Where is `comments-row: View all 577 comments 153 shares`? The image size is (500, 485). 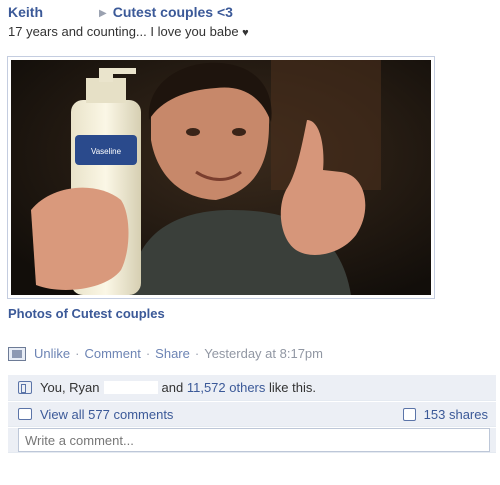 comments-row: View all 577 comments 153 shares is located at coordinates (252, 414).